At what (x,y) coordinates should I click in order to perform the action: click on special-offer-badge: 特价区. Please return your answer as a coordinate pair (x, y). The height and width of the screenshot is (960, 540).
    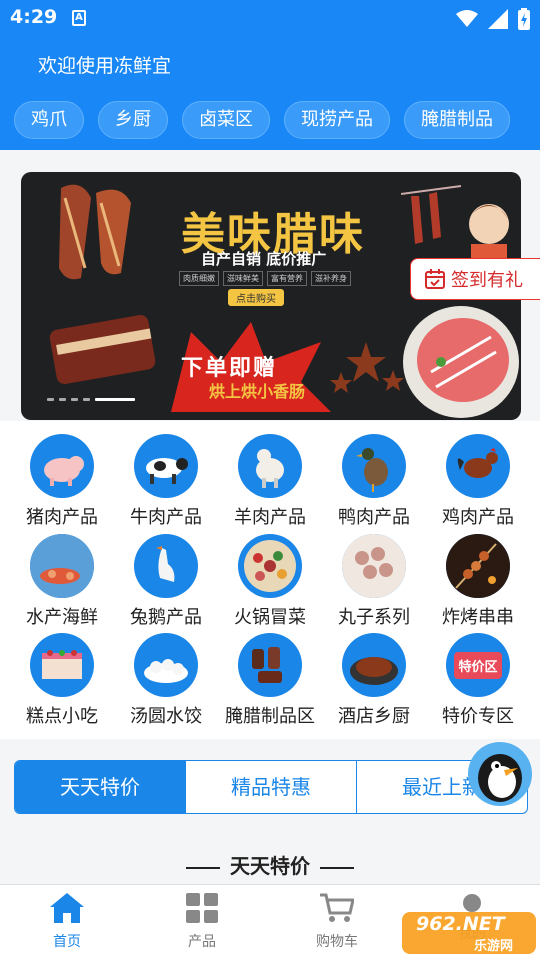
    Looking at the image, I should click on (478, 665).